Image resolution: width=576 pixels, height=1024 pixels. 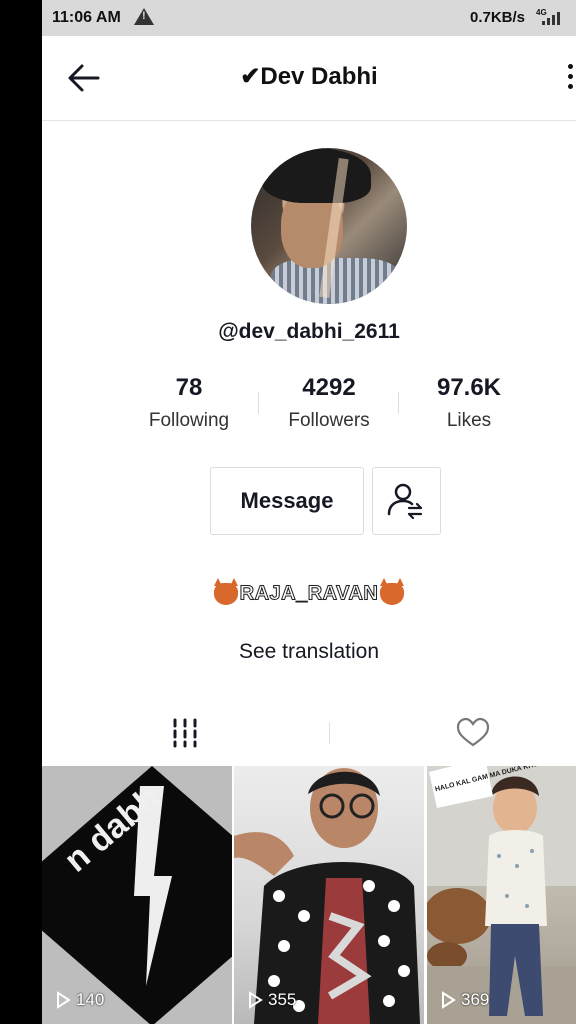 I want to click on view-count: 355, so click(x=271, y=1000).